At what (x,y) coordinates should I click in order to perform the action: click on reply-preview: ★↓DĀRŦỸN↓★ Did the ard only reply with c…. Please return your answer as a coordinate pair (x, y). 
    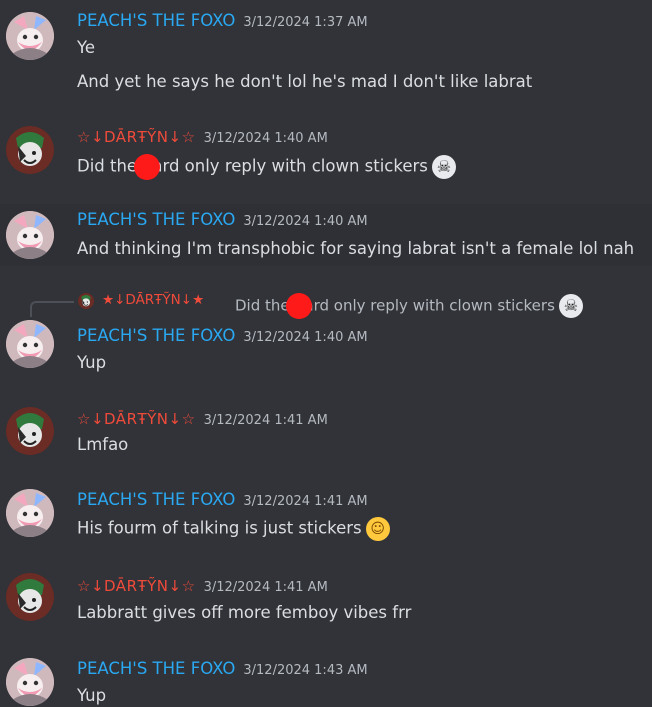
    Looking at the image, I should click on (340, 303).